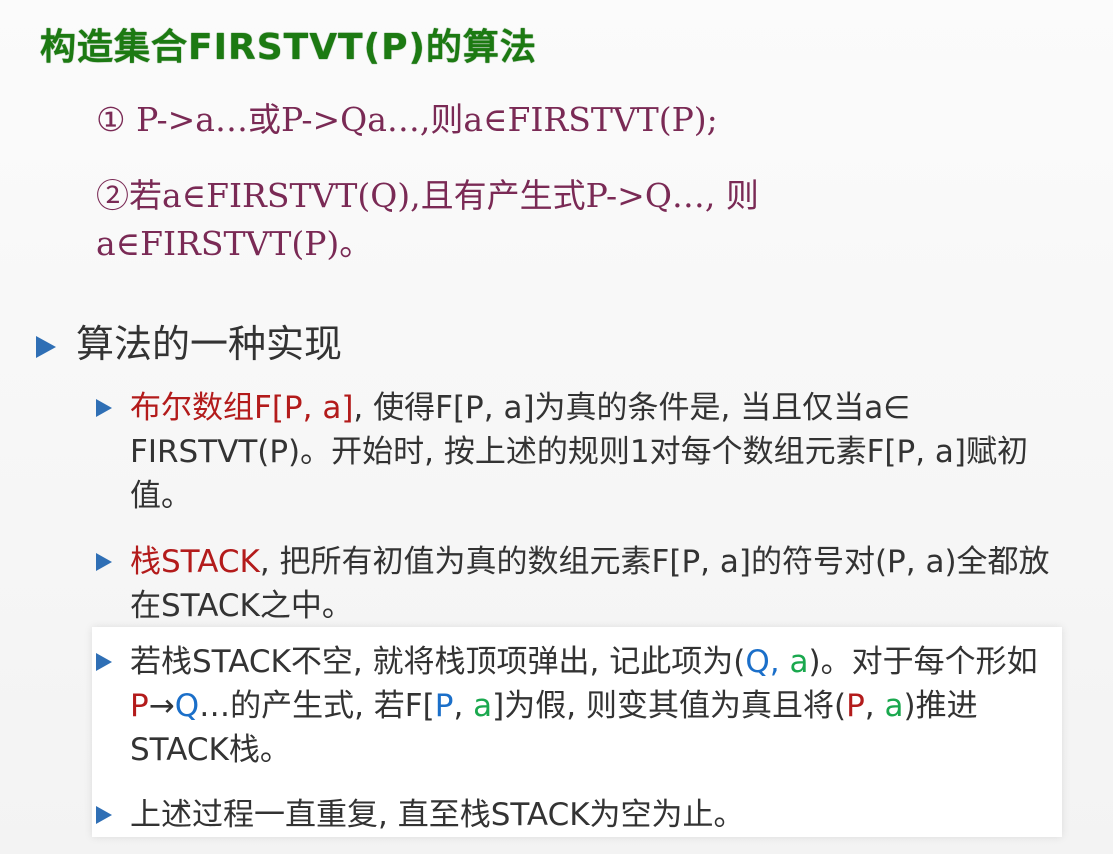 Image resolution: width=1113 pixels, height=854 pixels. I want to click on s3-t3: …的产生式, 若F[, so click(317, 706).